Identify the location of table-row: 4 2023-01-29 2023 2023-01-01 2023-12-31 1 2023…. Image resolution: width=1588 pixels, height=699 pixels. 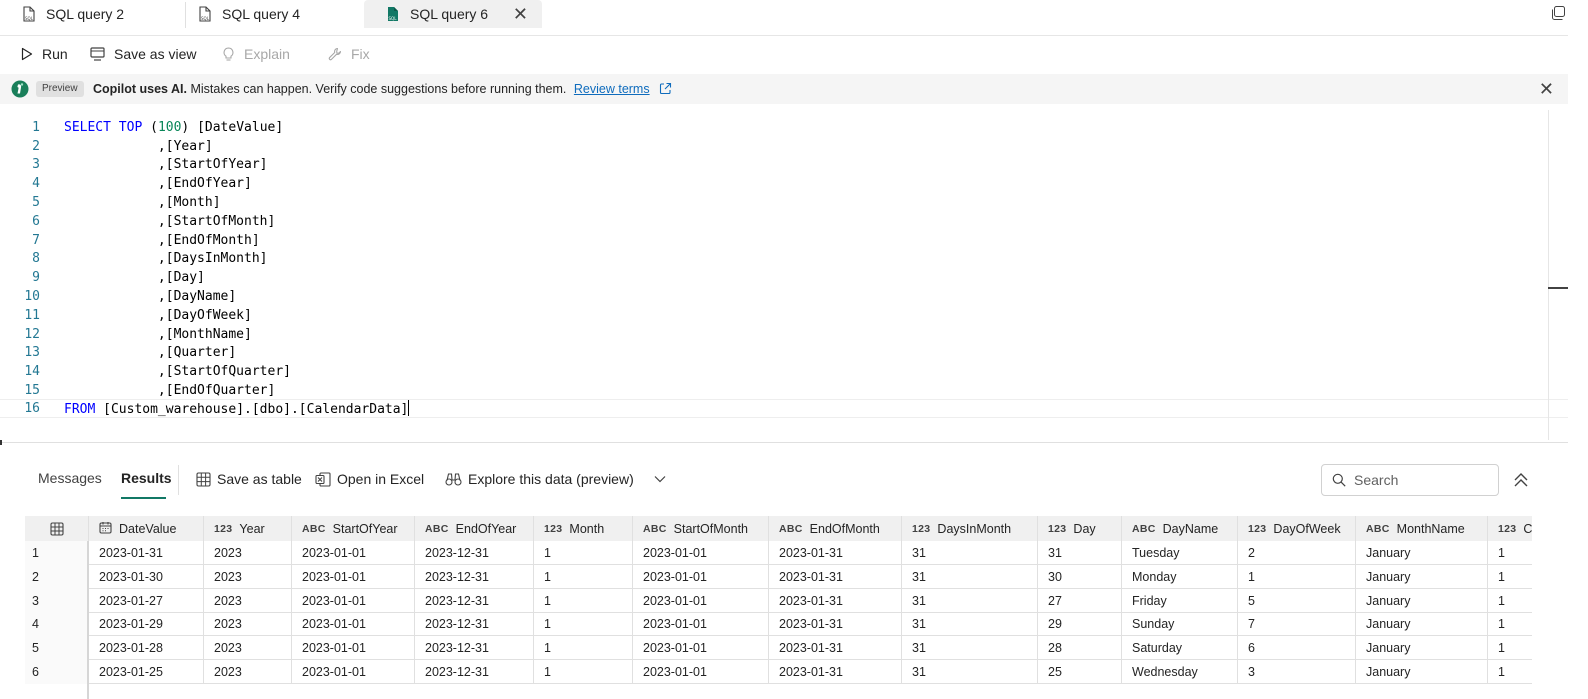
(778, 624).